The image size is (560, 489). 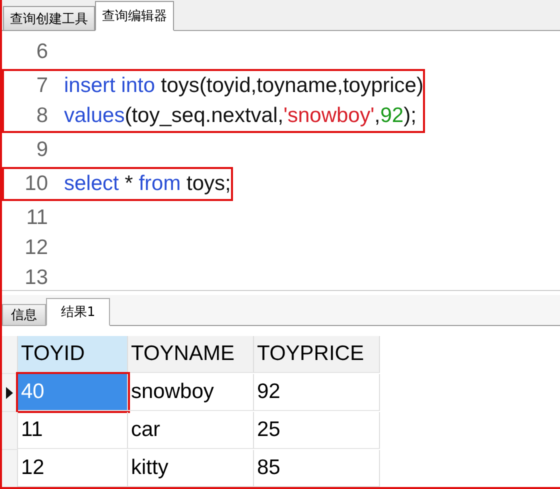 I want to click on table-cell: 12, so click(x=73, y=468).